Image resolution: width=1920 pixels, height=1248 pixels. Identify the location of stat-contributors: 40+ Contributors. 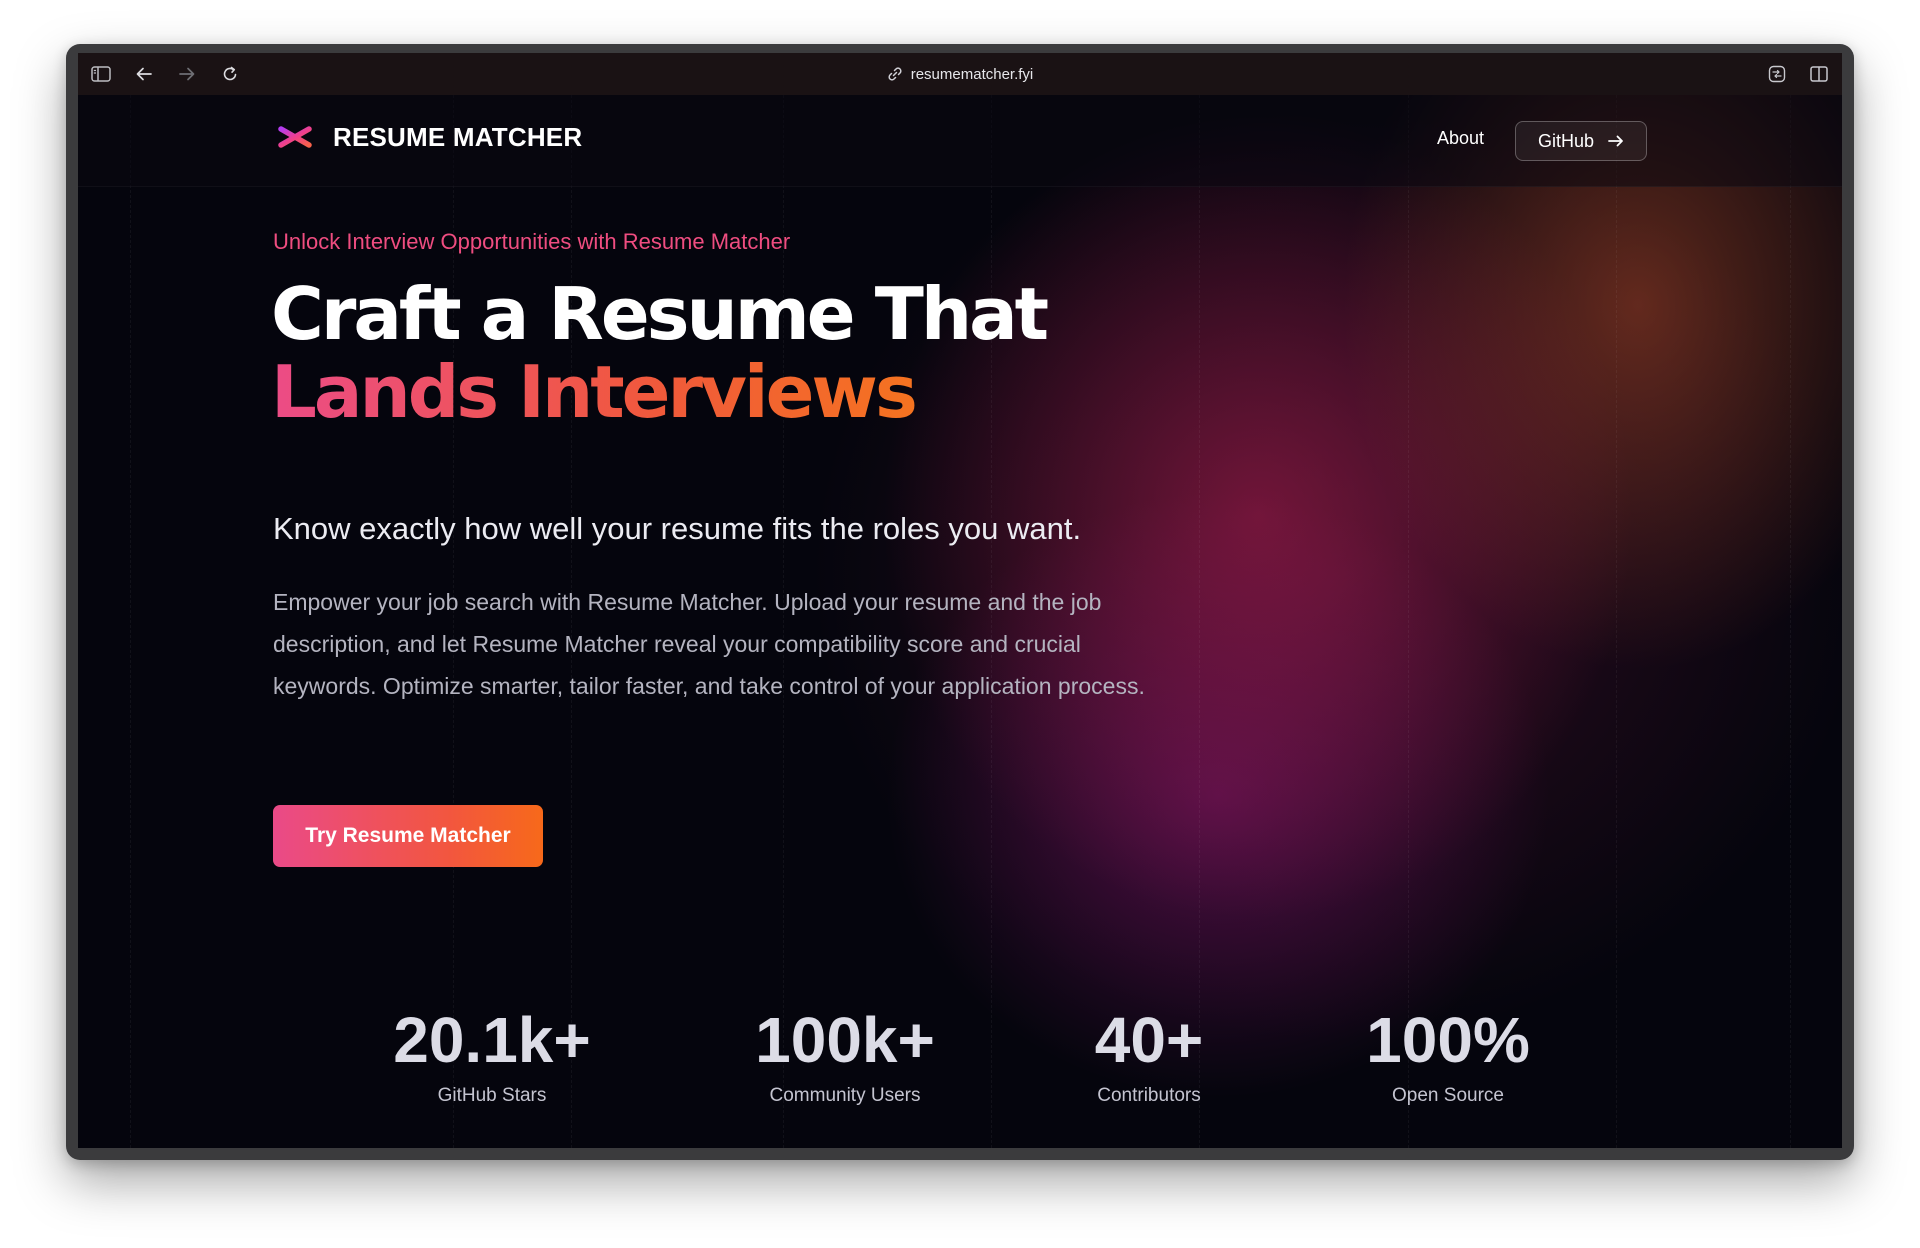
(1149, 1056).